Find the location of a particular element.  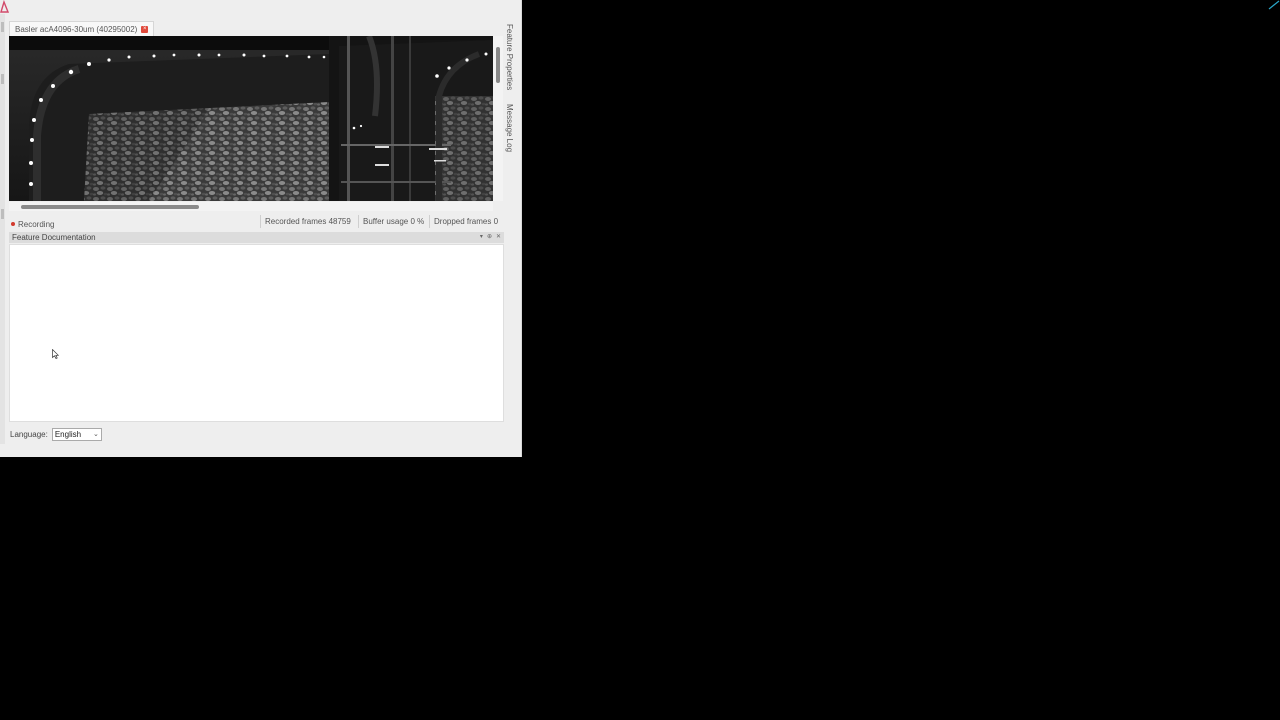

arrow-icon is located at coordinates (1274, 5).